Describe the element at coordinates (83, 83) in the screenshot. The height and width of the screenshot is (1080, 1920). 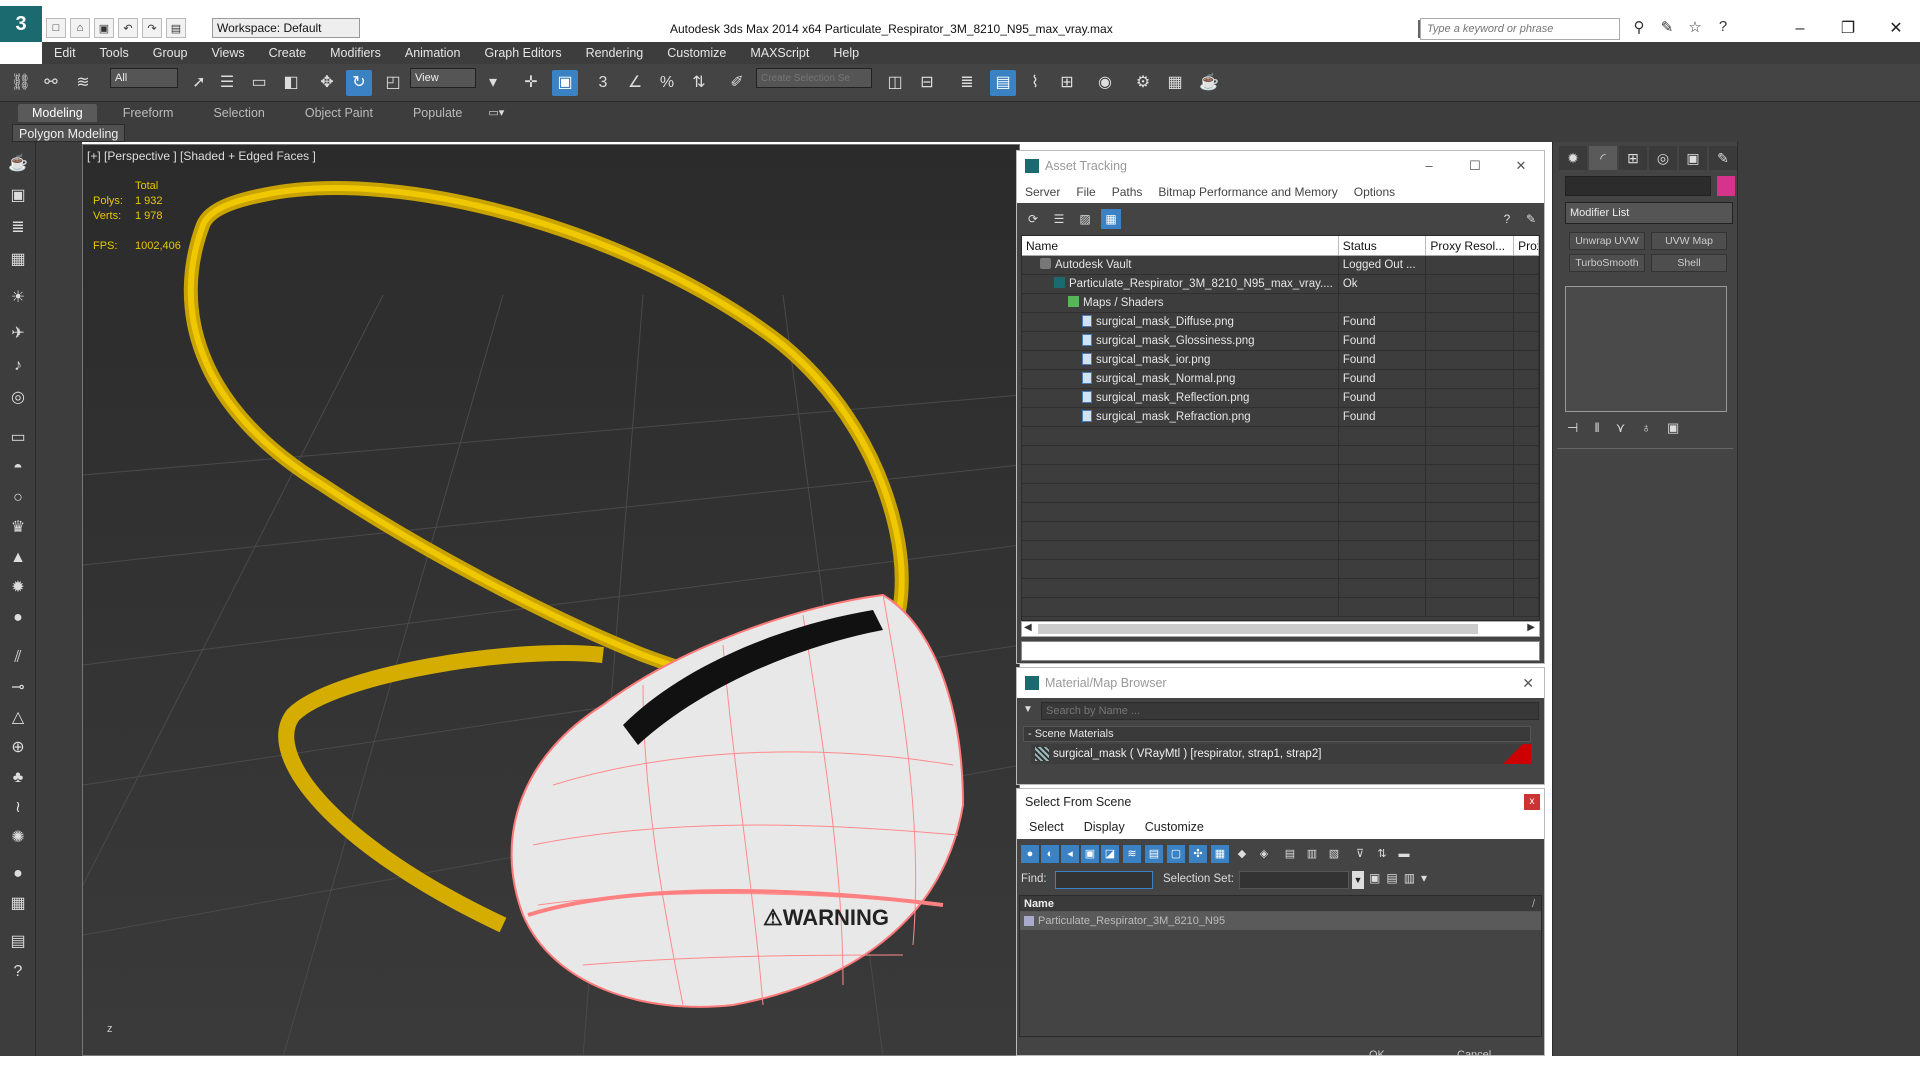
I see `bind-space-warp-icon: ≋` at that location.